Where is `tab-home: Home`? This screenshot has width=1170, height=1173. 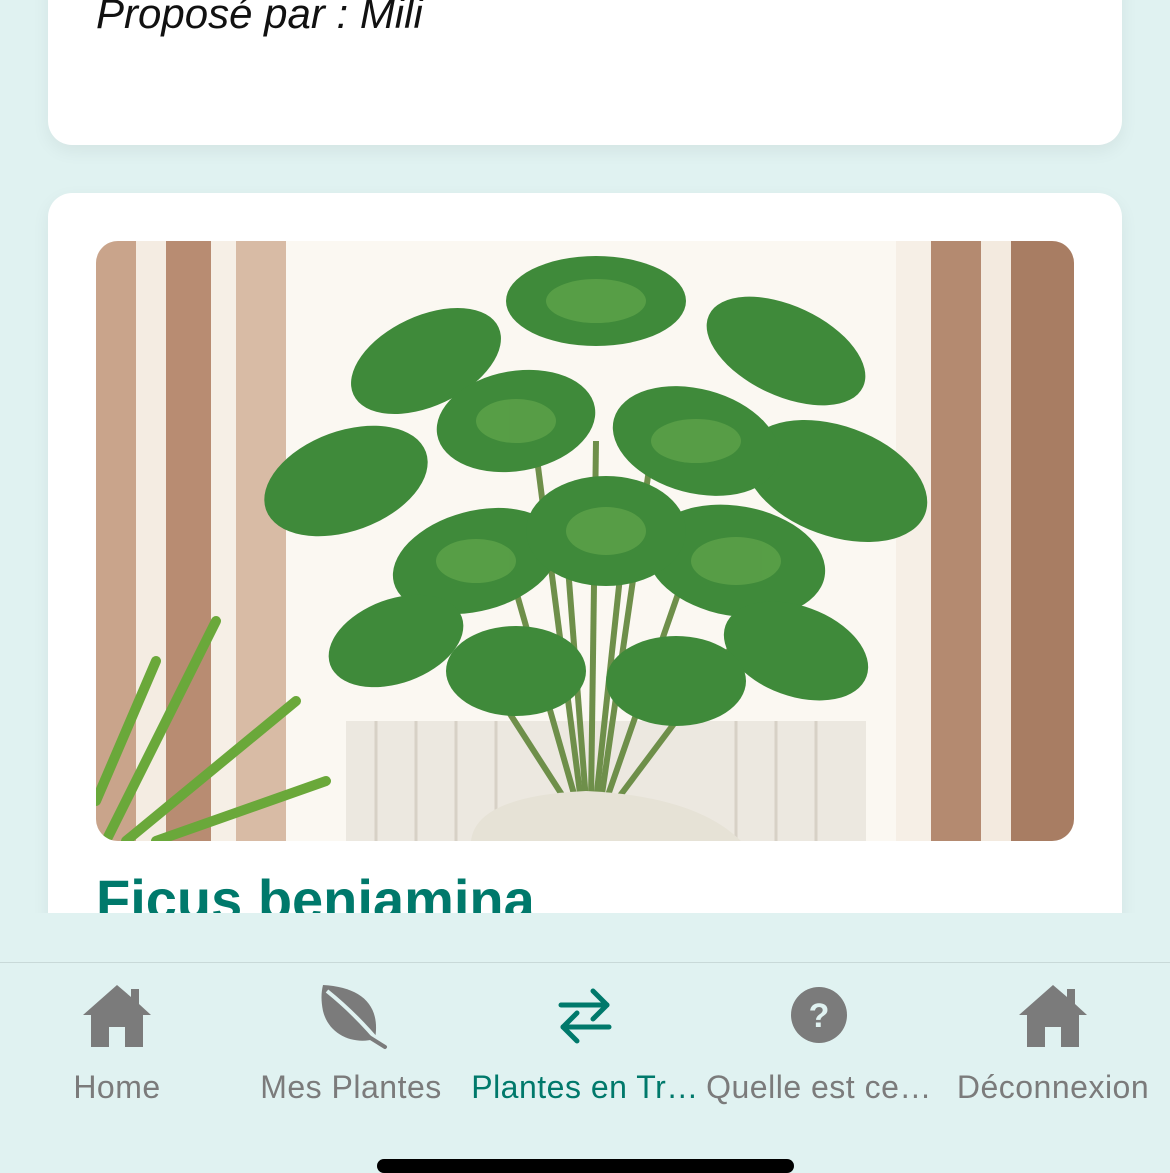 tab-home: Home is located at coordinates (117, 1038).